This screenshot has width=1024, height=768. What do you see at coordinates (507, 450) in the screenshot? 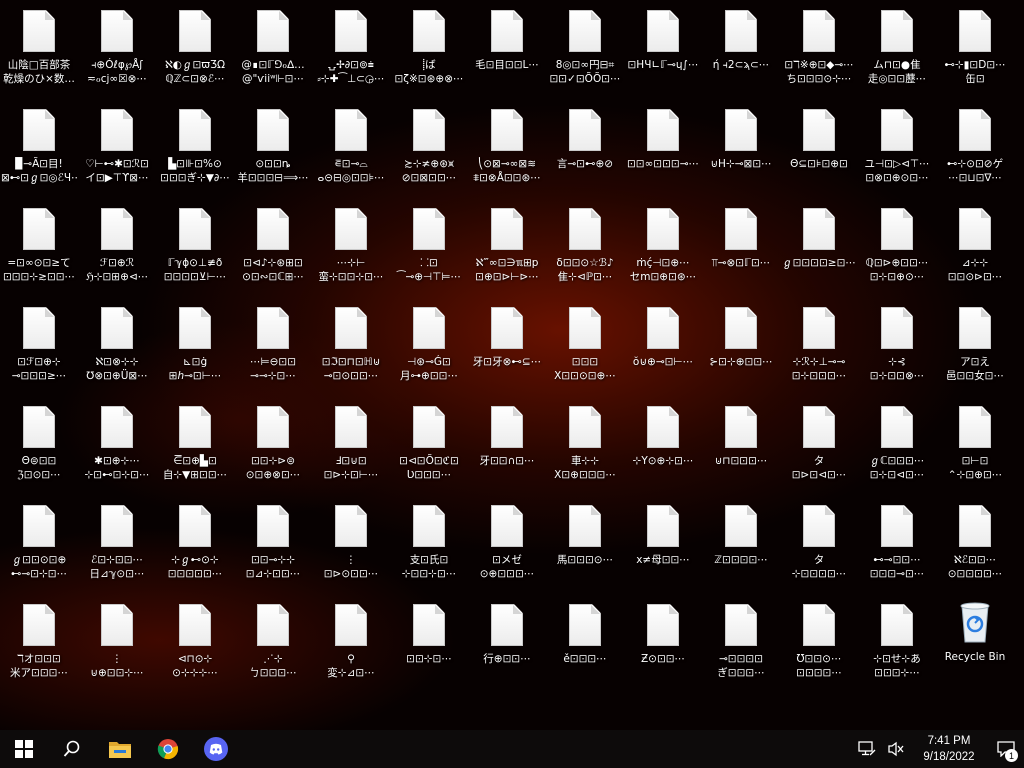
I see `desktop-file-icon: 牙⊡⊡∩⊡⋯` at bounding box center [507, 450].